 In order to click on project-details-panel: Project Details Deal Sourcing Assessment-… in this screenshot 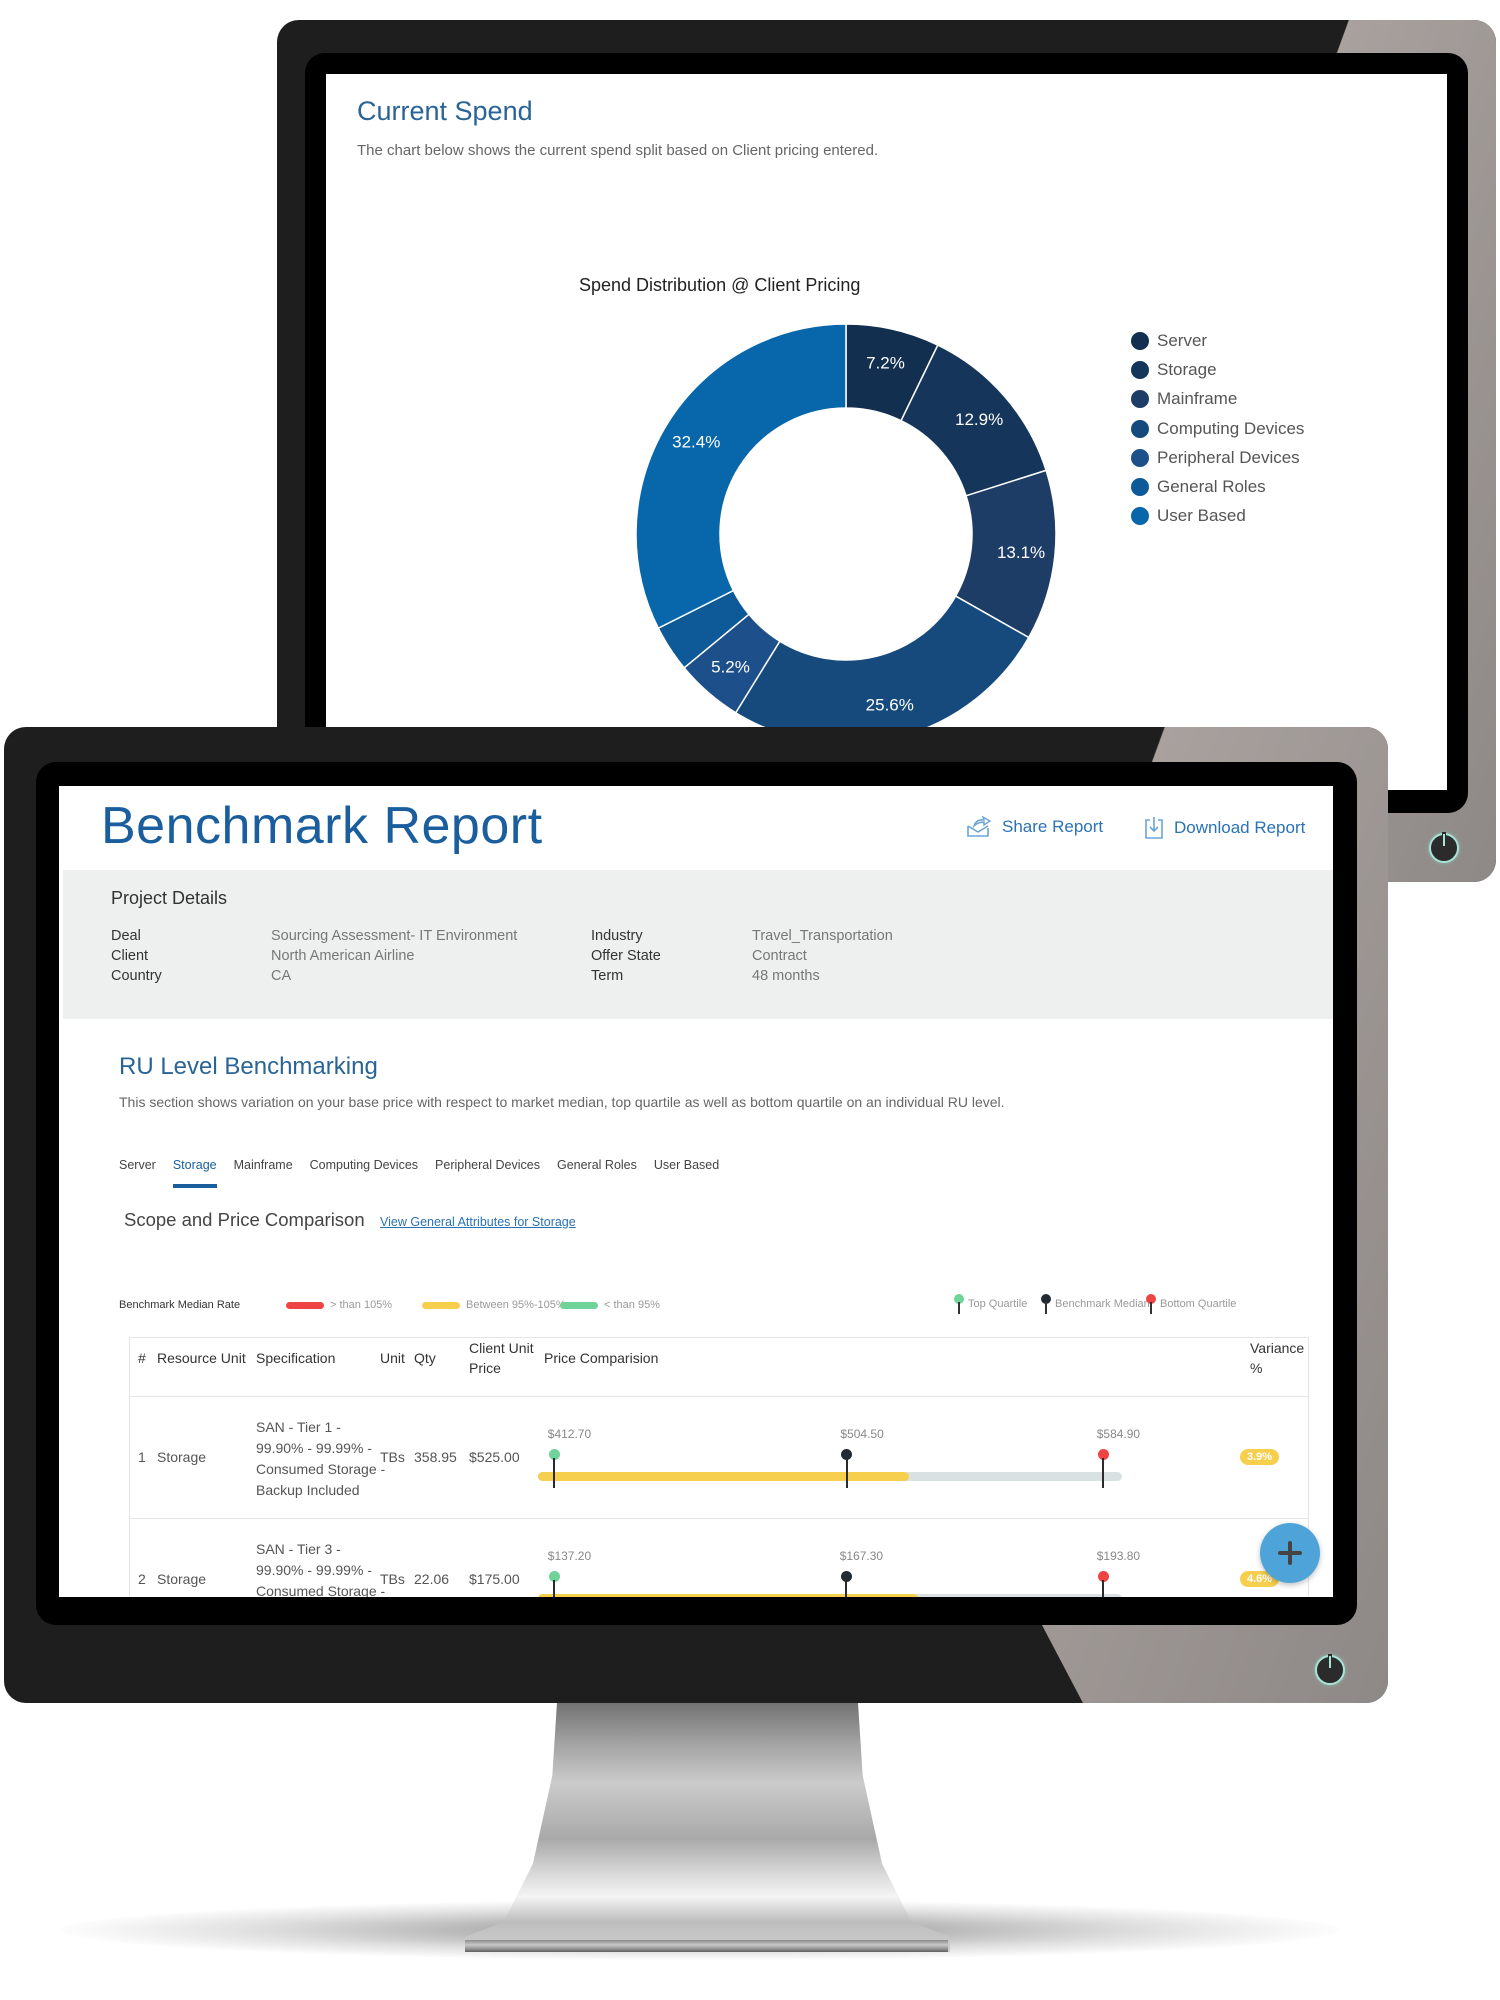, I will do `click(698, 944)`.